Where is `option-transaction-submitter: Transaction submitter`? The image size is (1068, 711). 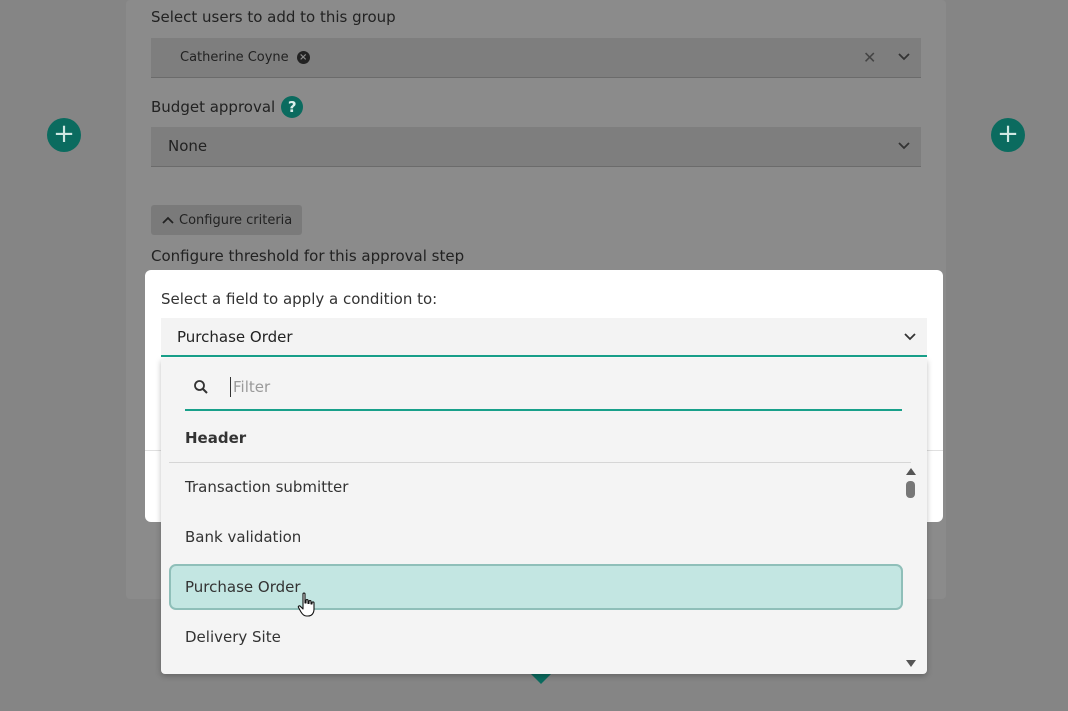
option-transaction-submitter: Transaction submitter is located at coordinates (536, 487).